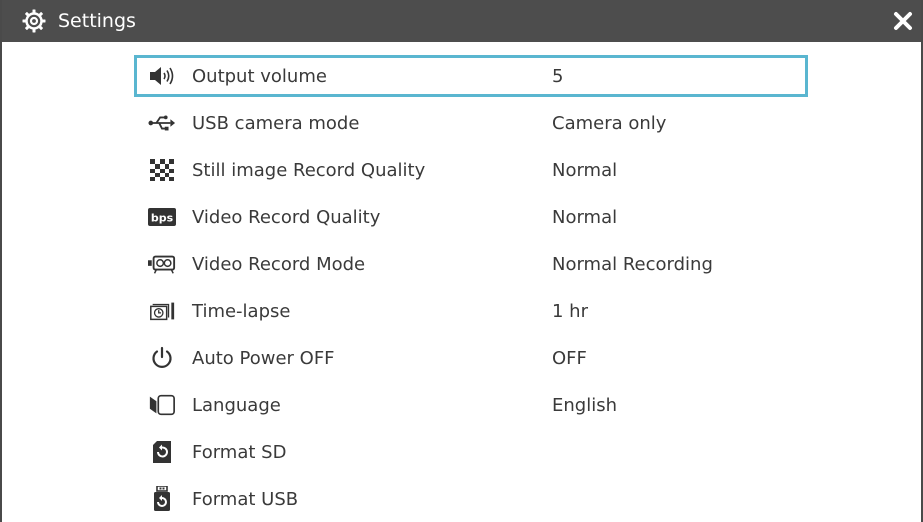 The image size is (923, 522). What do you see at coordinates (162, 170) in the screenshot?
I see `image-quality-icon` at bounding box center [162, 170].